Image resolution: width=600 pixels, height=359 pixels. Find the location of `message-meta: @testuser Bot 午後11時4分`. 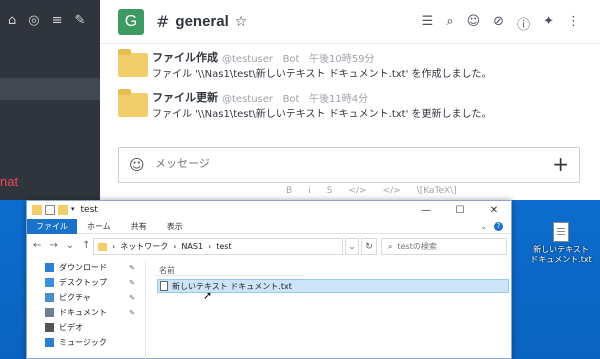

message-meta: @testuser Bot 午後11時4分 is located at coordinates (295, 97).